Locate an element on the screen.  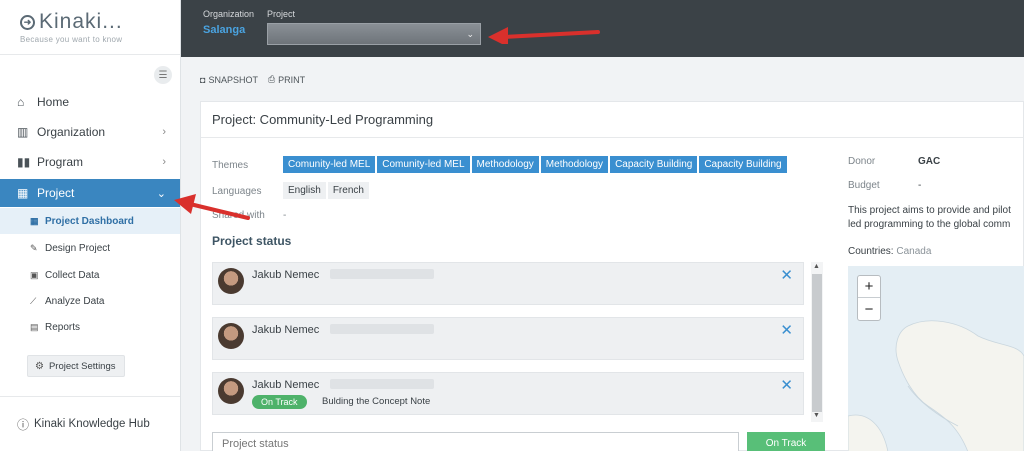
budget-label: Budget is located at coordinates (864, 185).